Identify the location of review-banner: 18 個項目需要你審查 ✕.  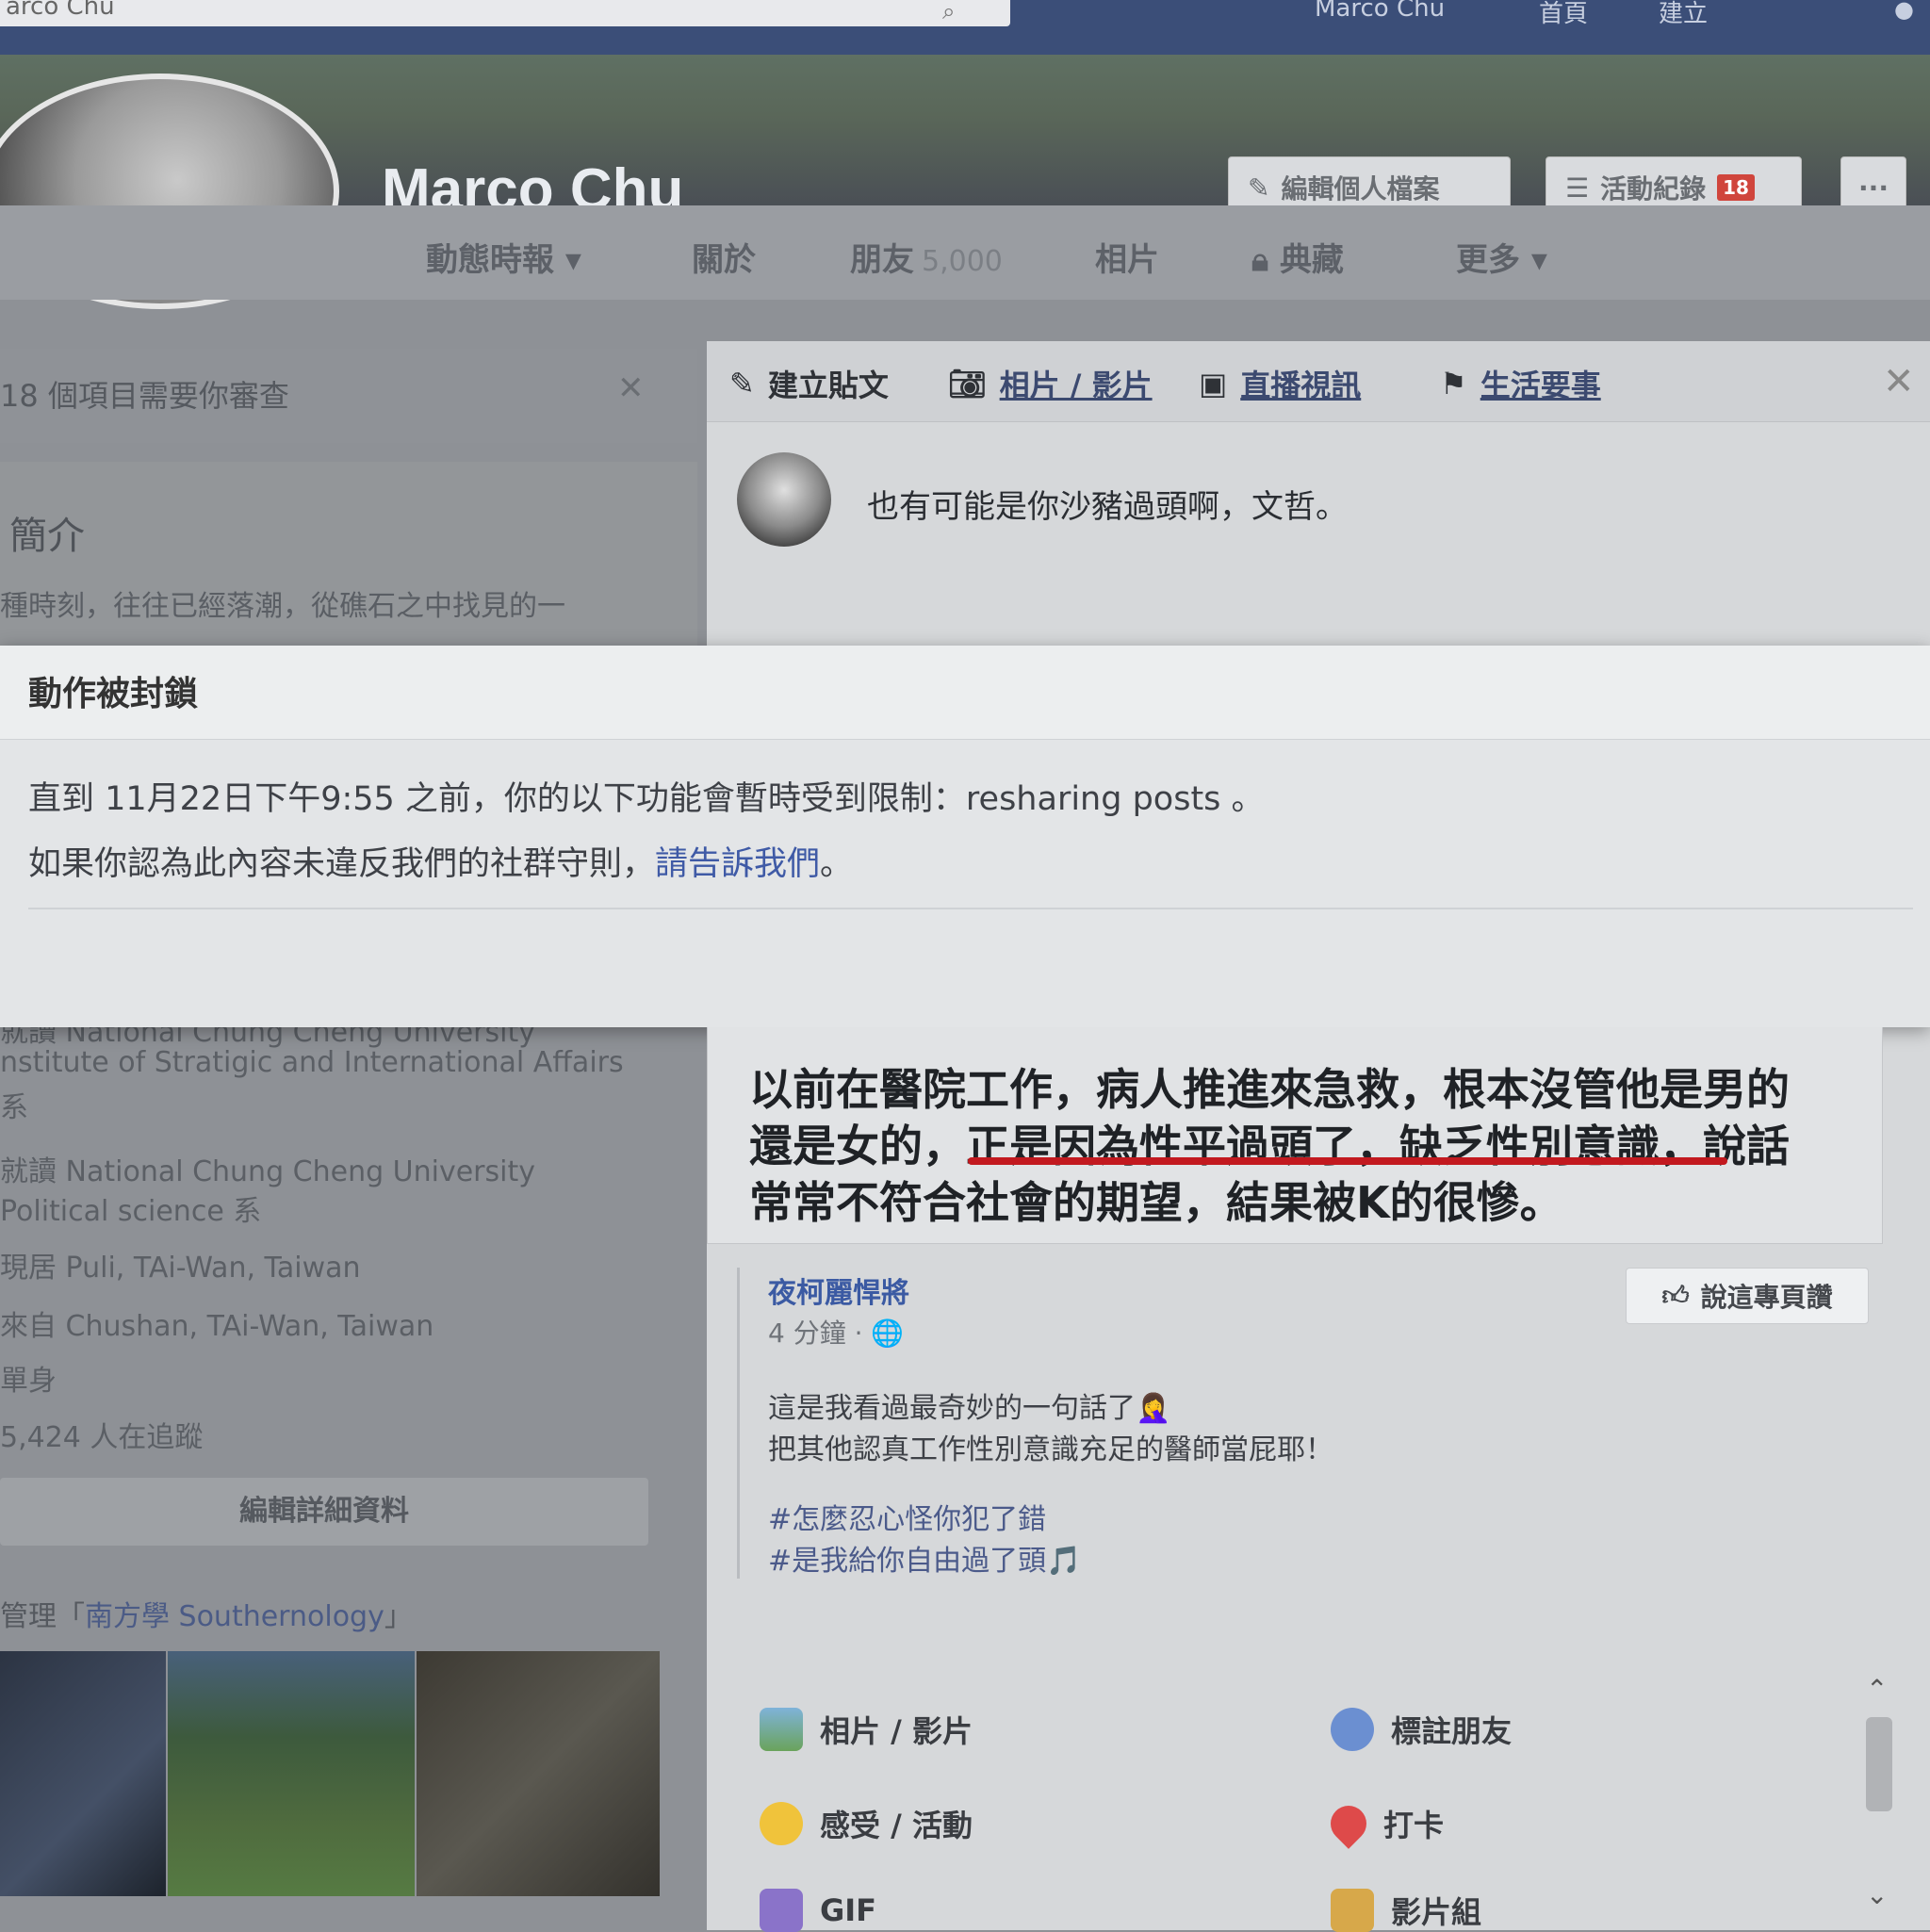
(348, 396).